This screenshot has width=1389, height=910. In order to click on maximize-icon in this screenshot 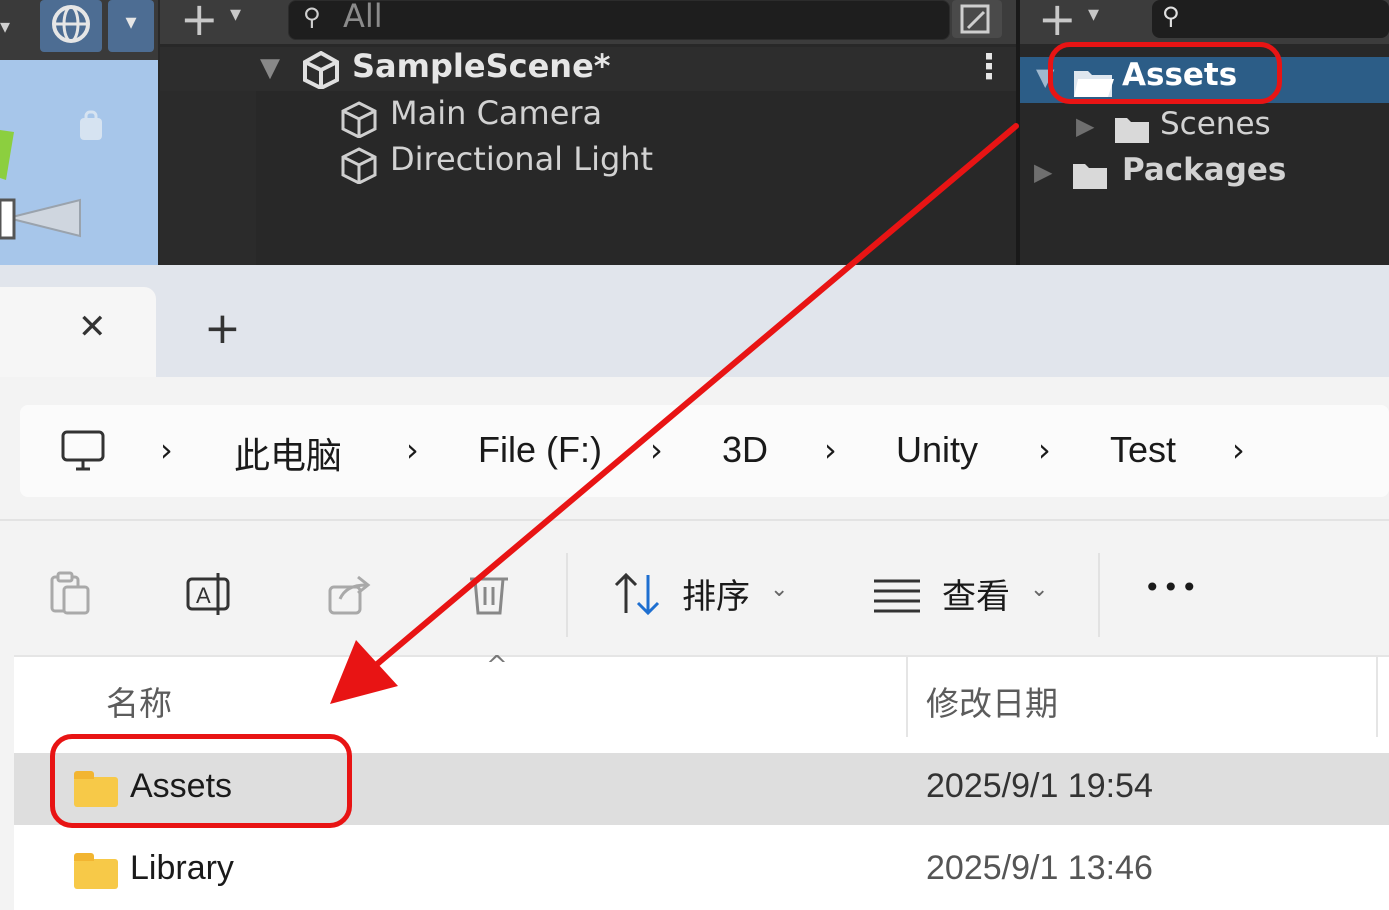, I will do `click(977, 19)`.